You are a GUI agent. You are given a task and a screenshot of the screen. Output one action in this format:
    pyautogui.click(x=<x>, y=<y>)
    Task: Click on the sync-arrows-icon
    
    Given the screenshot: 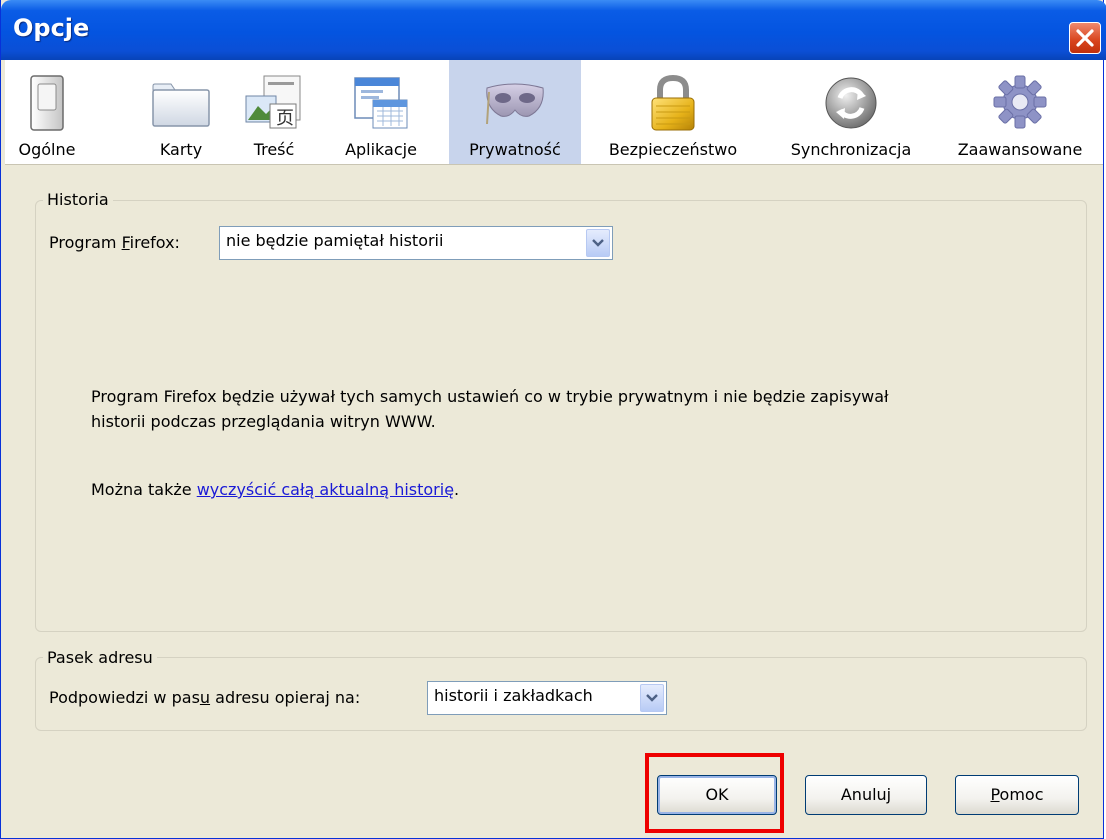 What is the action you would take?
    pyautogui.click(x=851, y=103)
    